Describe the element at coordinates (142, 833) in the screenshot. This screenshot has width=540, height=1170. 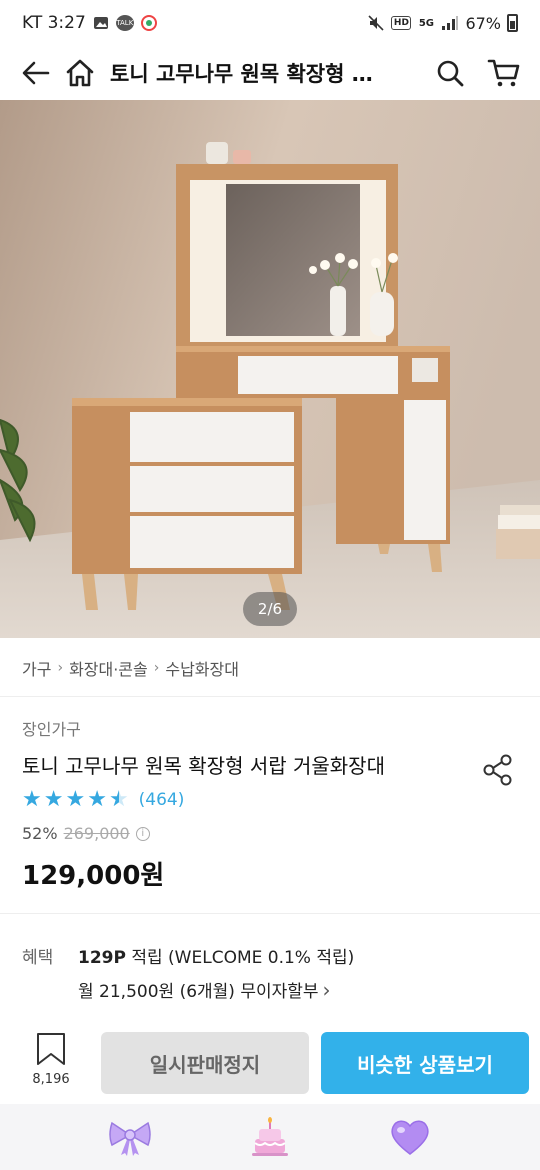
I see `info-icon: i` at that location.